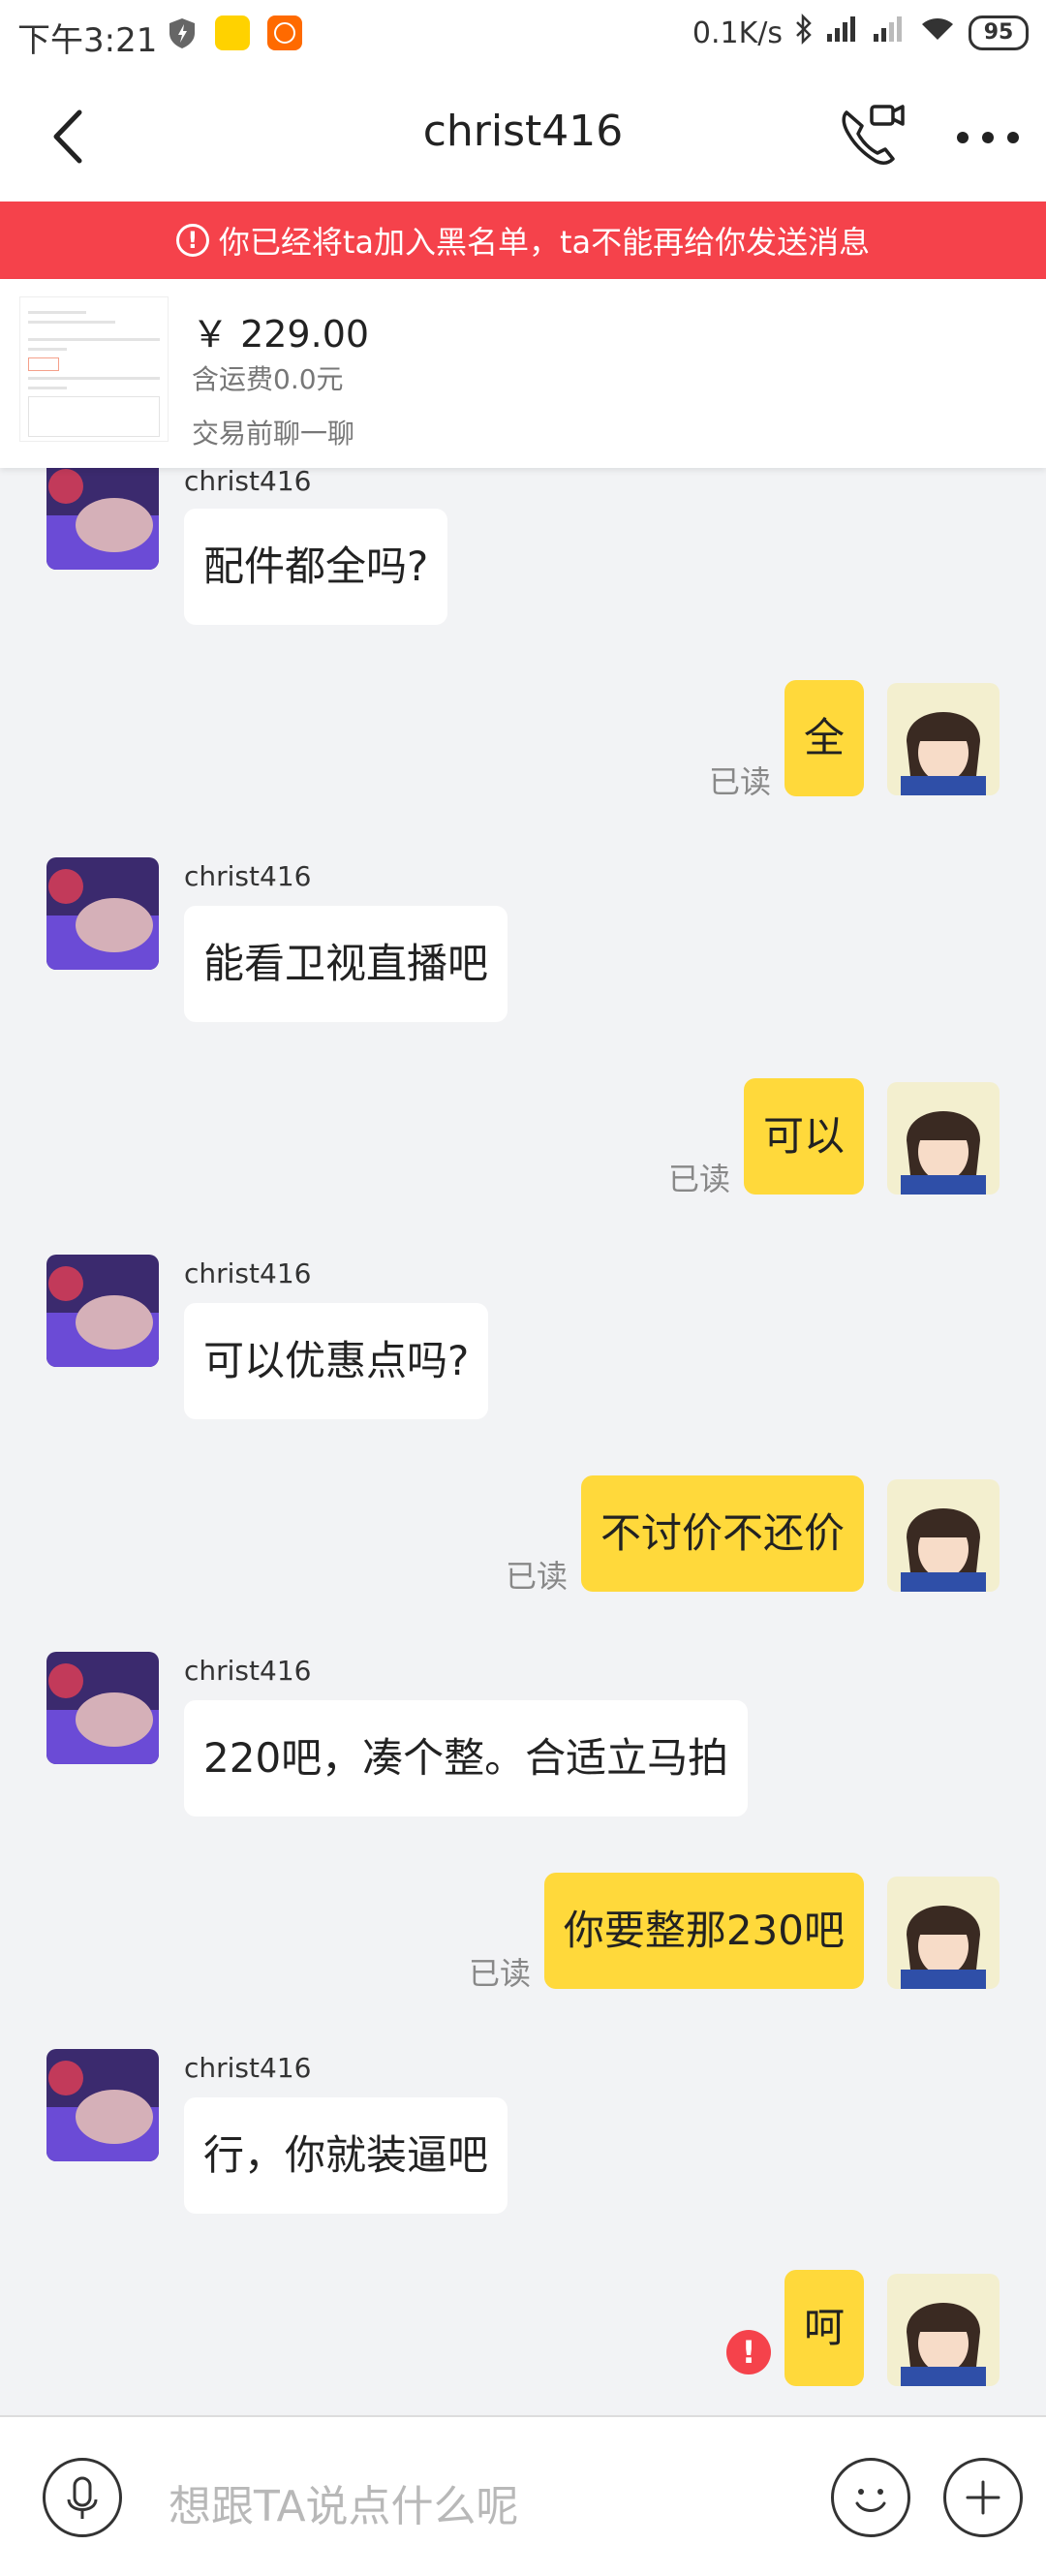 This screenshot has width=1046, height=2576. I want to click on status-right: 0.1K/s 95, so click(860, 32).